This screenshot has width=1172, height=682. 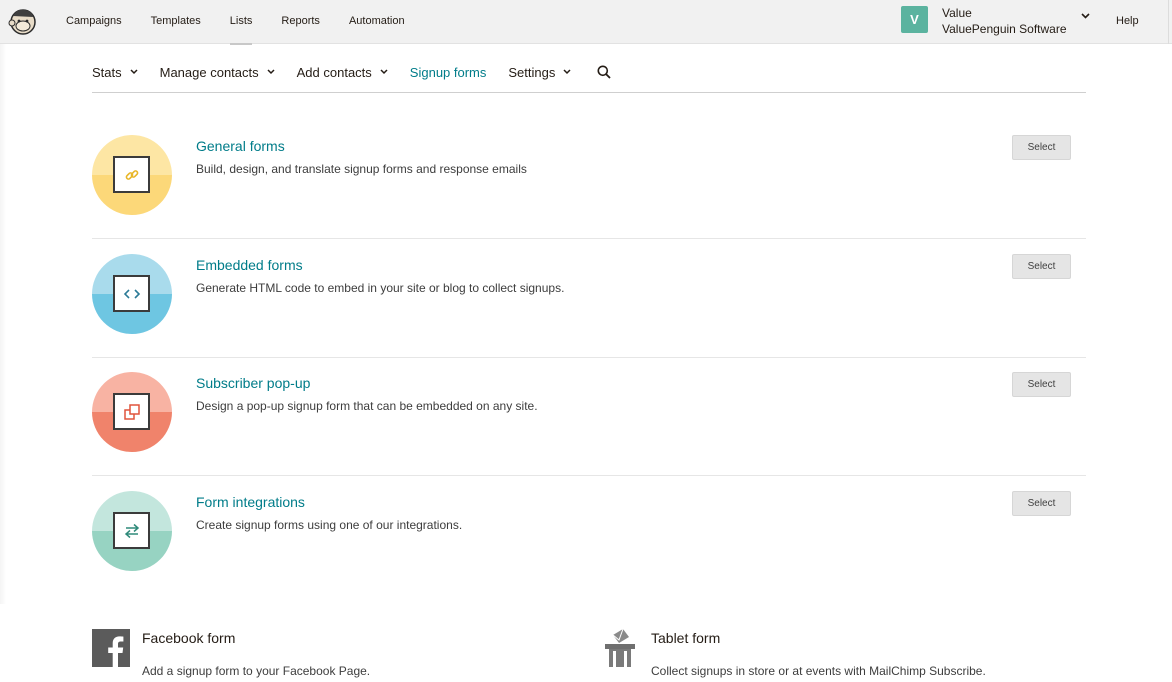 I want to click on mailchimp-logo-icon, so click(x=23, y=21).